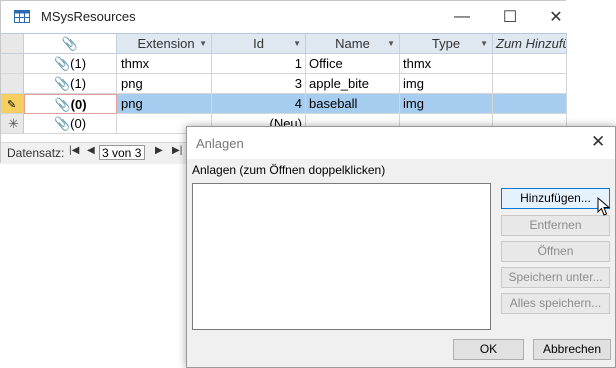 The width and height of the screenshot is (616, 368). What do you see at coordinates (74, 150) in the screenshot?
I see `first-record-button: |◀` at bounding box center [74, 150].